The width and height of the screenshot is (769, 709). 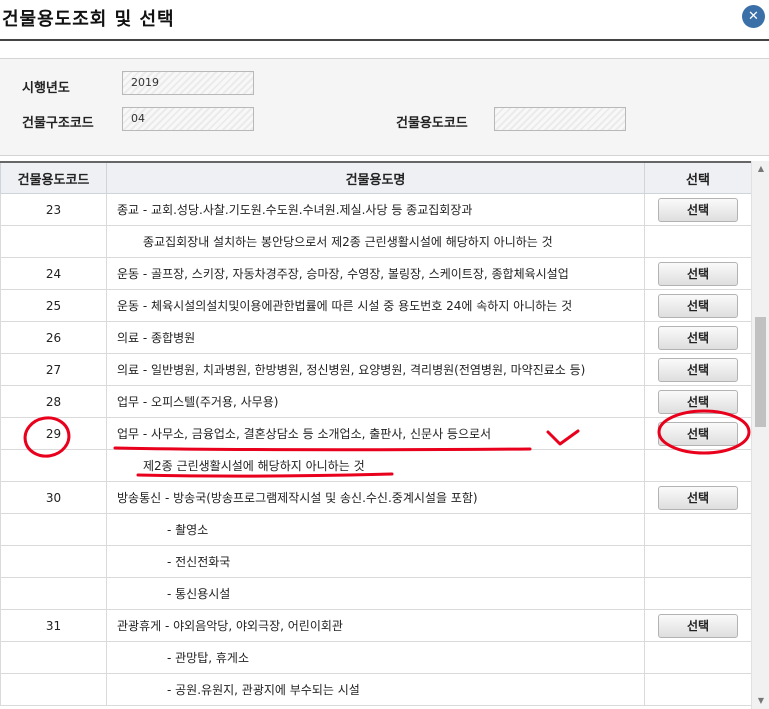 I want to click on dialog-title: 건물용도조회 및 선택, so click(x=88, y=19).